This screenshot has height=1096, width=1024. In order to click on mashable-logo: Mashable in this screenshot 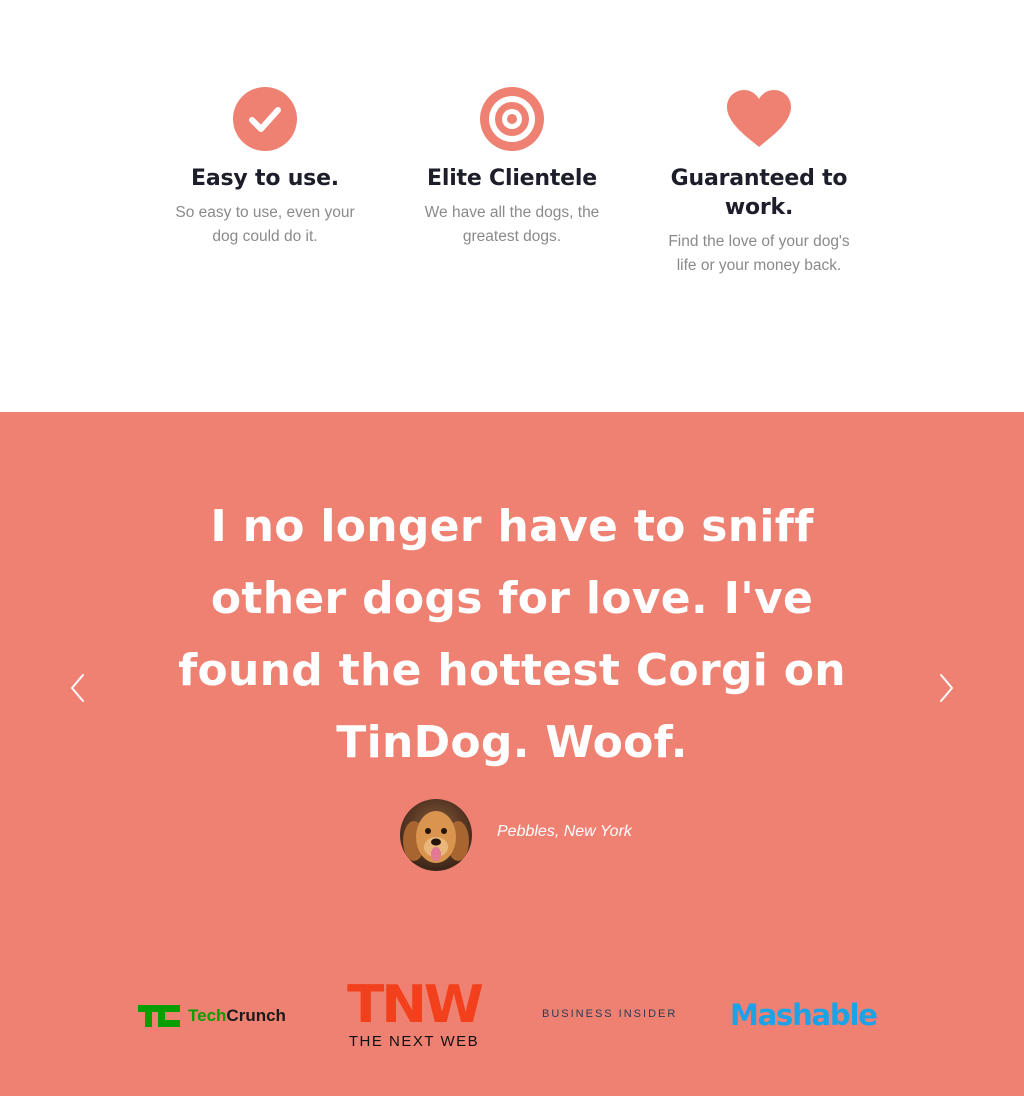, I will do `click(804, 1015)`.